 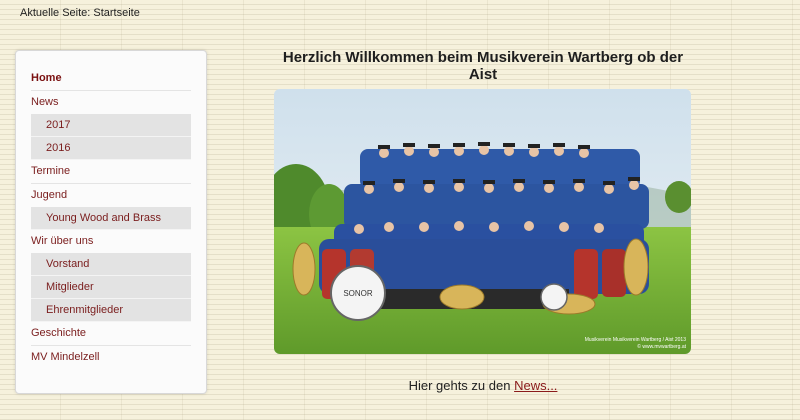 What do you see at coordinates (111, 172) in the screenshot?
I see `nav-item-termine: Termine` at bounding box center [111, 172].